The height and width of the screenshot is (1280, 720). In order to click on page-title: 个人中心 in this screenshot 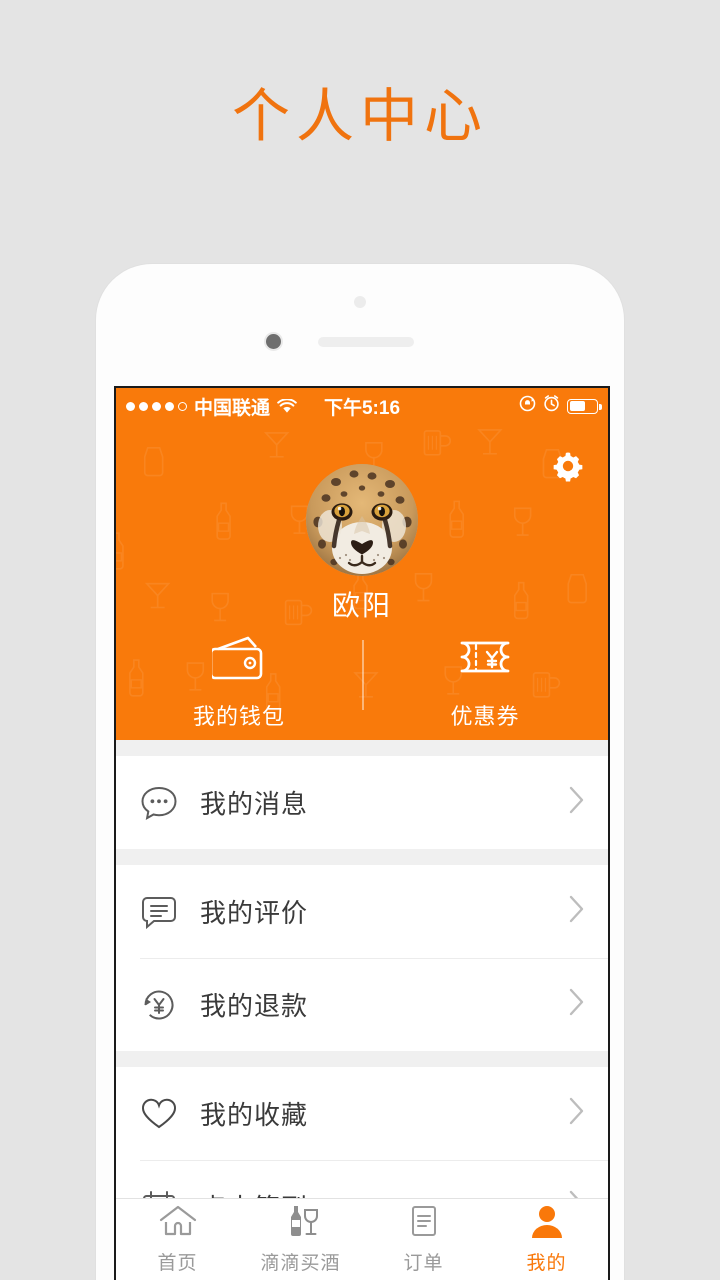, I will do `click(359, 116)`.